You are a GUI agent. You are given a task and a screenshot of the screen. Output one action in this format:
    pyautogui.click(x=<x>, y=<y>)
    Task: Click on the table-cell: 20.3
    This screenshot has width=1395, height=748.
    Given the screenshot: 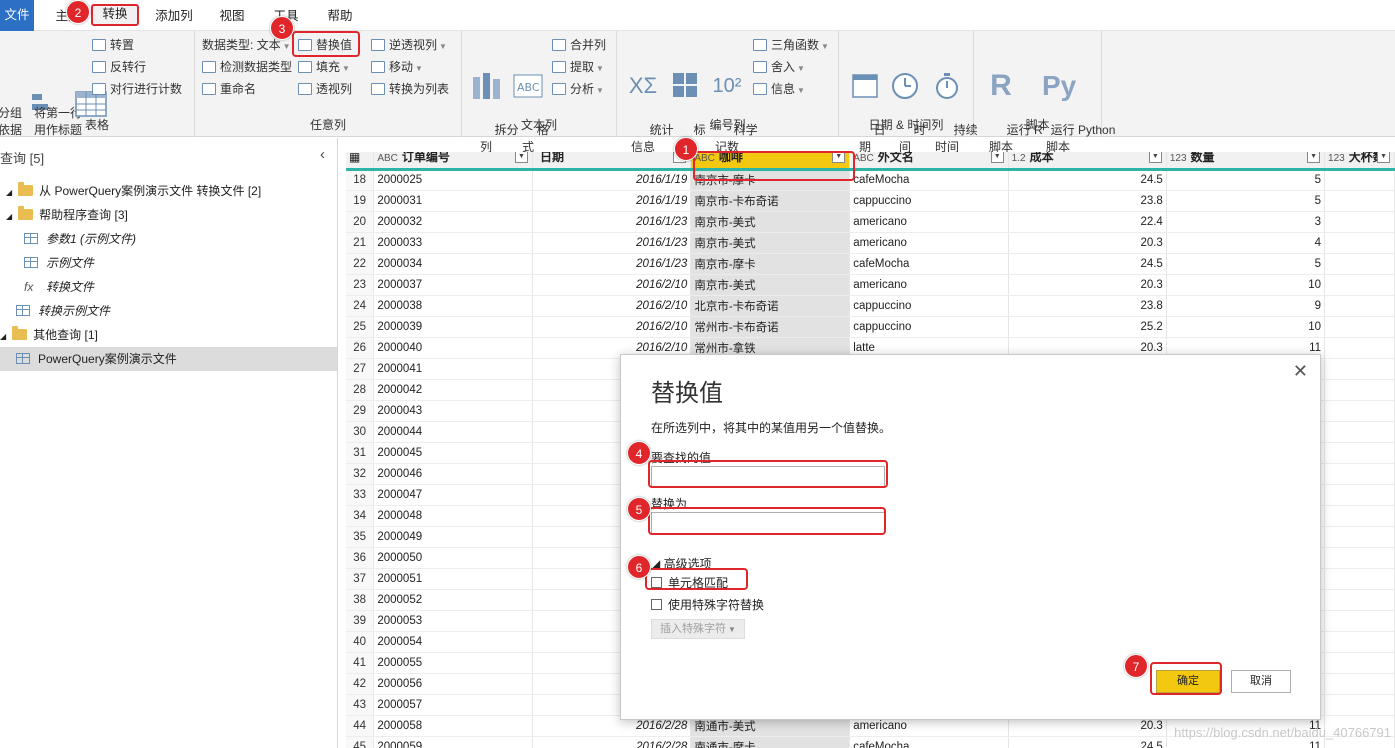 What is the action you would take?
    pyautogui.click(x=1087, y=243)
    